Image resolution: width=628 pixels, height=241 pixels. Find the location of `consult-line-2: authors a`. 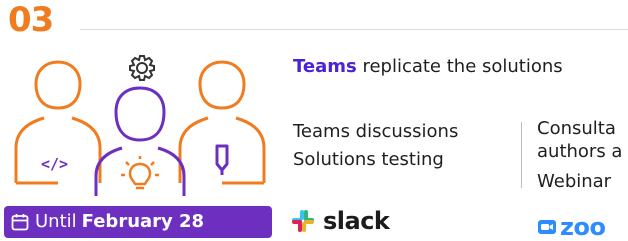

consult-line-2: authors a is located at coordinates (580, 151).